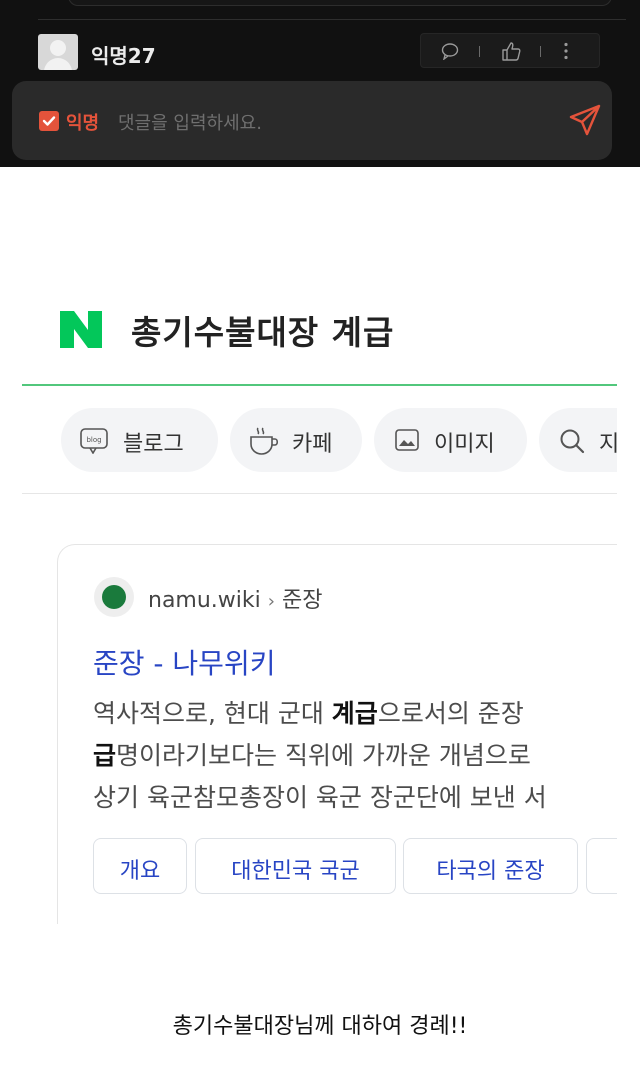 The width and height of the screenshot is (640, 1081). I want to click on comment-actions, so click(510, 50).